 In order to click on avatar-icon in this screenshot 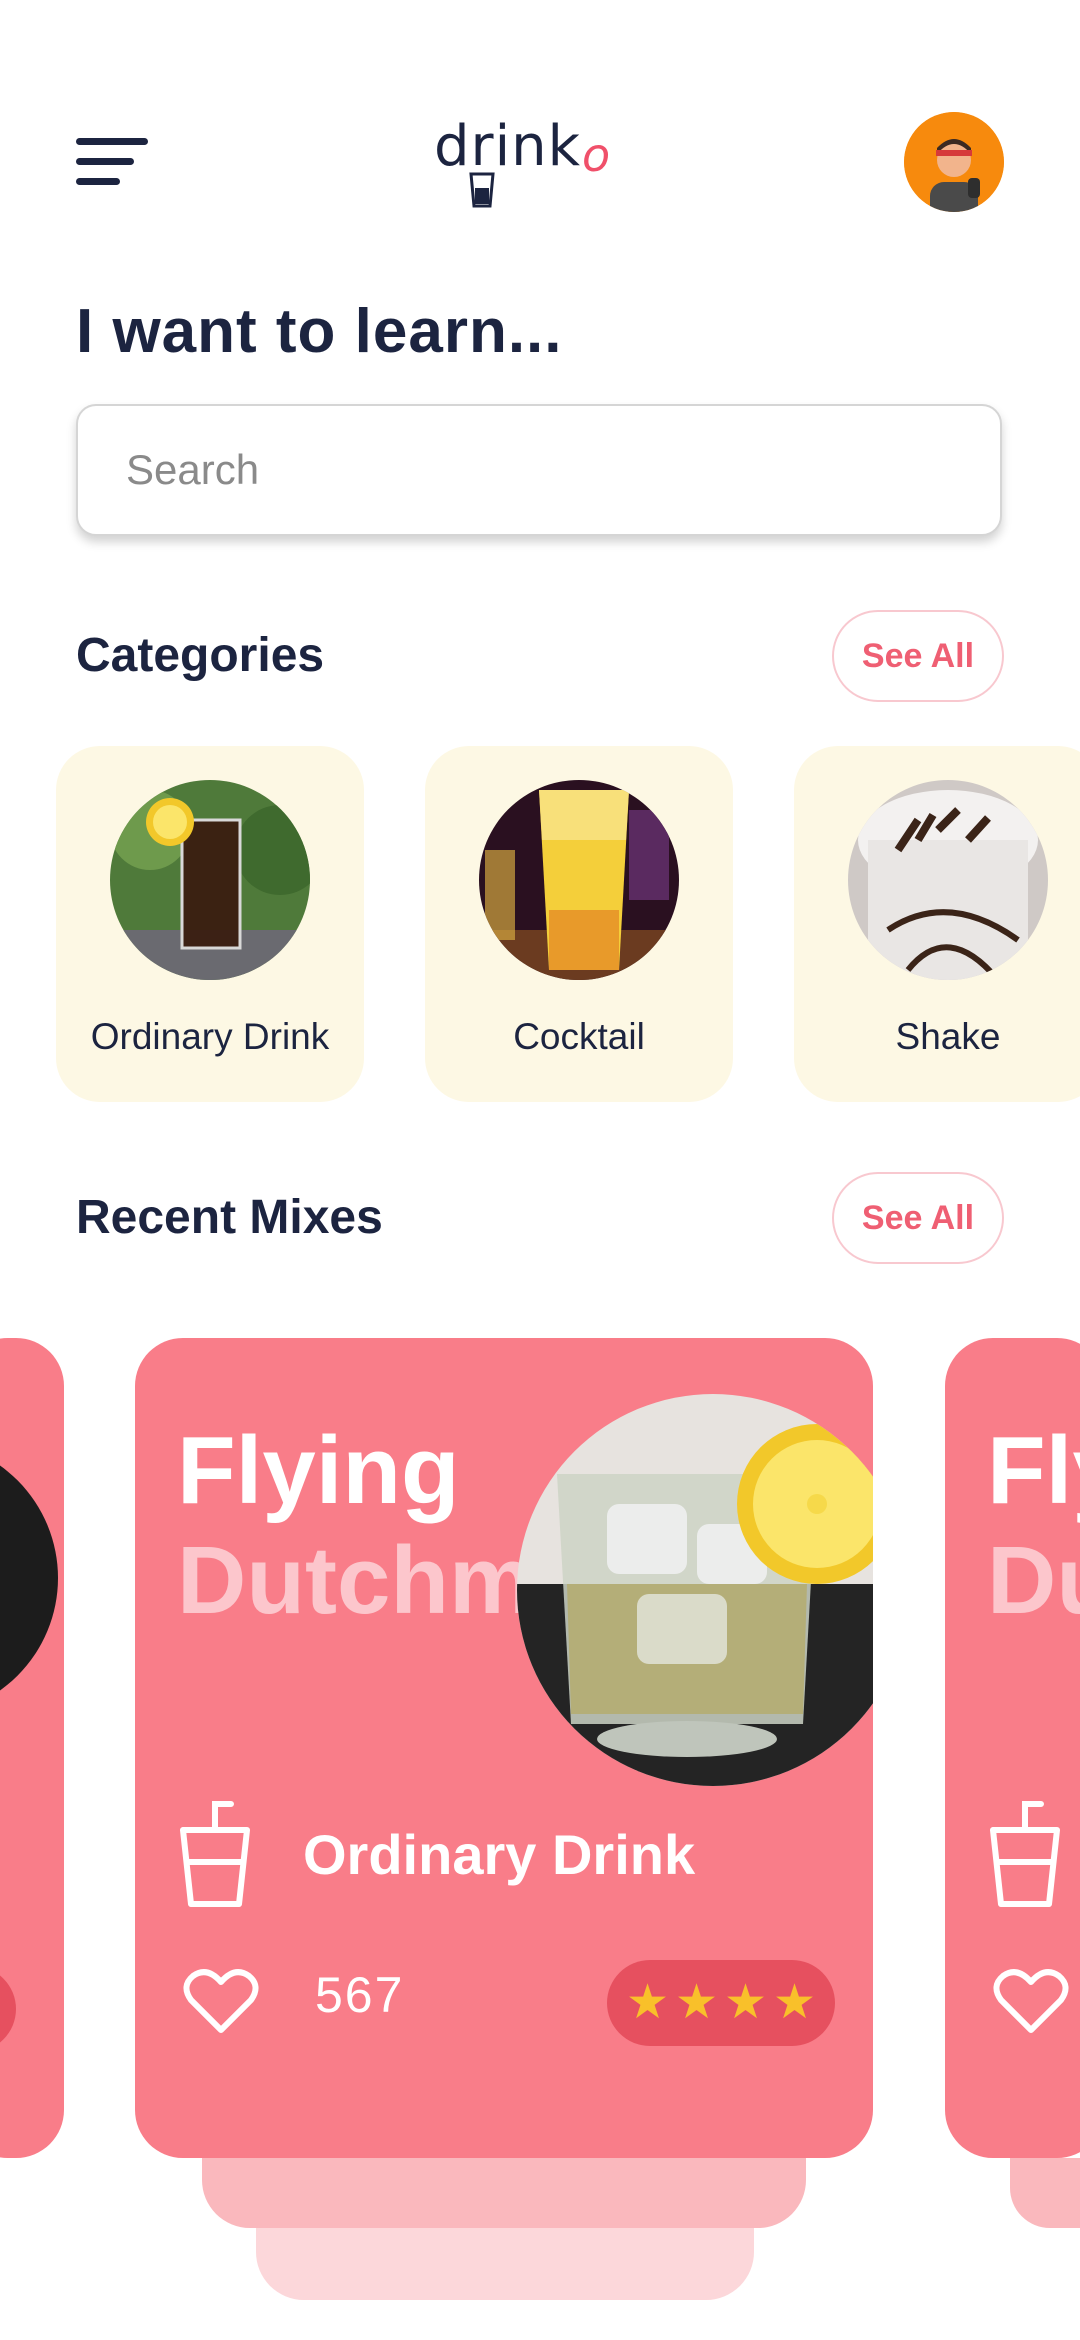, I will do `click(954, 162)`.